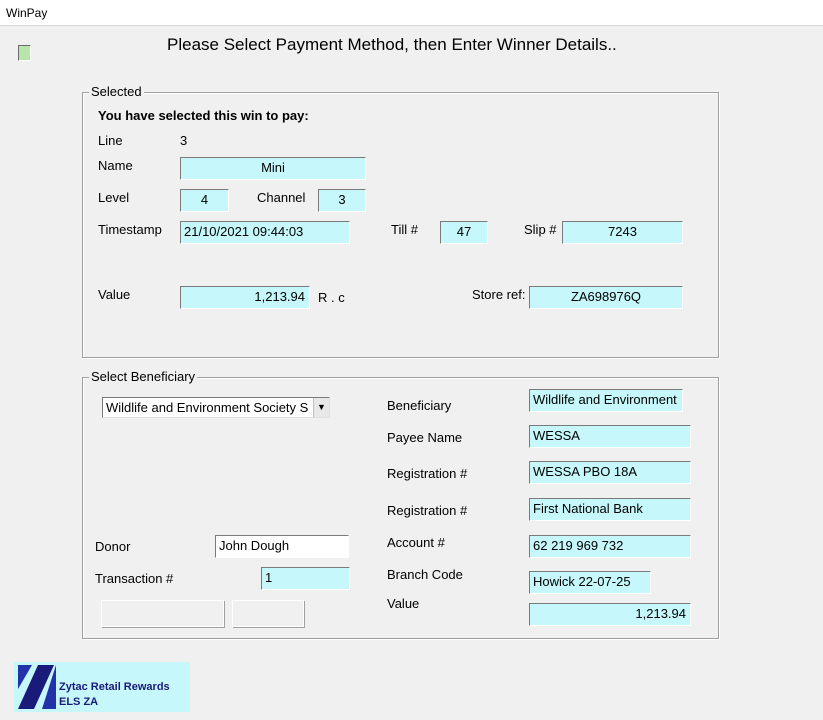  What do you see at coordinates (207, 407) in the screenshot?
I see `beneficiary-dropdown-value: Wildlife and Environment Society S` at bounding box center [207, 407].